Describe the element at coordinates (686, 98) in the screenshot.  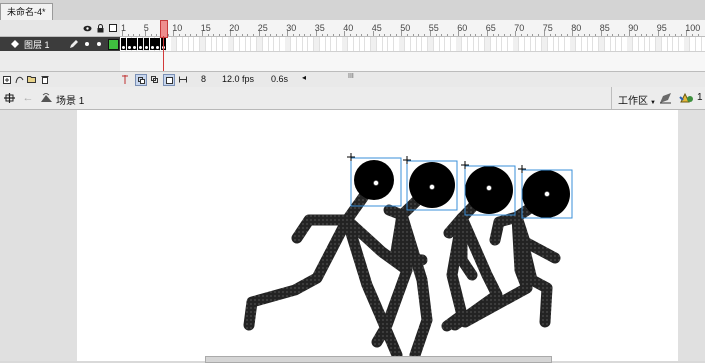
I see `edit-symbols-icon` at that location.